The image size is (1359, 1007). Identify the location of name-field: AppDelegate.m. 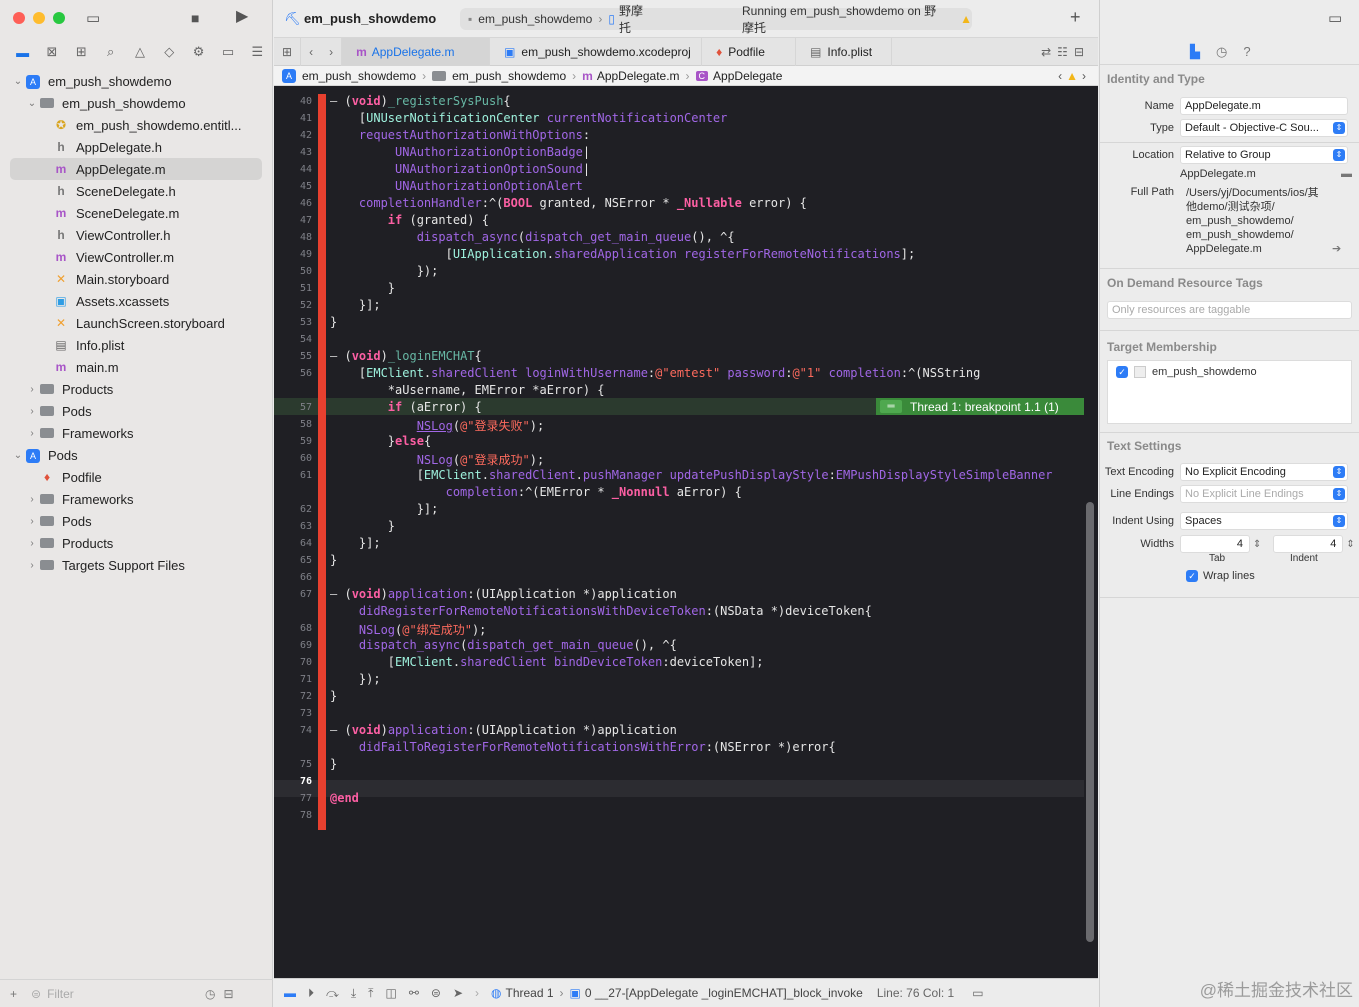
(1264, 106).